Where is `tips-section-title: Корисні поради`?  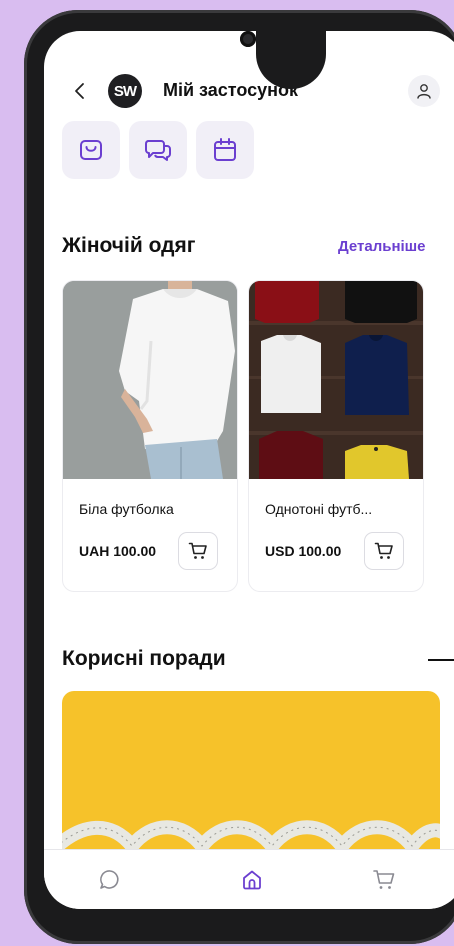 tips-section-title: Корисні поради is located at coordinates (144, 658).